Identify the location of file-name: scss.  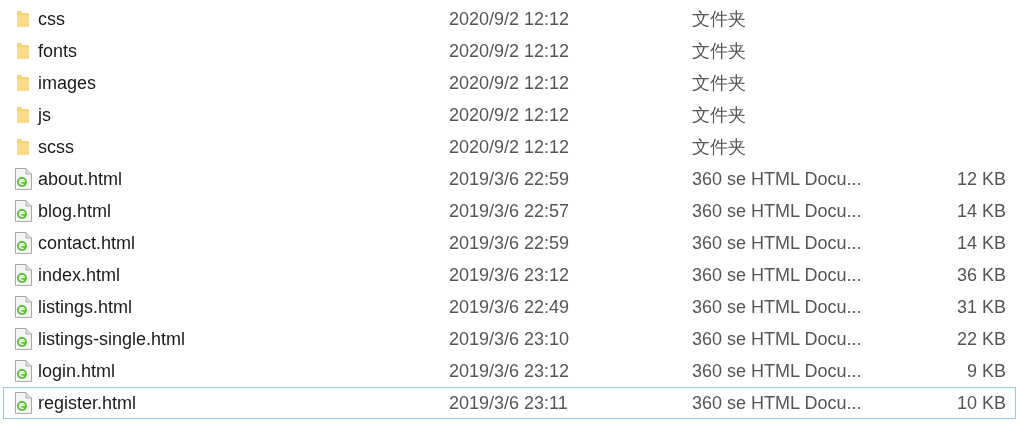
(56, 147).